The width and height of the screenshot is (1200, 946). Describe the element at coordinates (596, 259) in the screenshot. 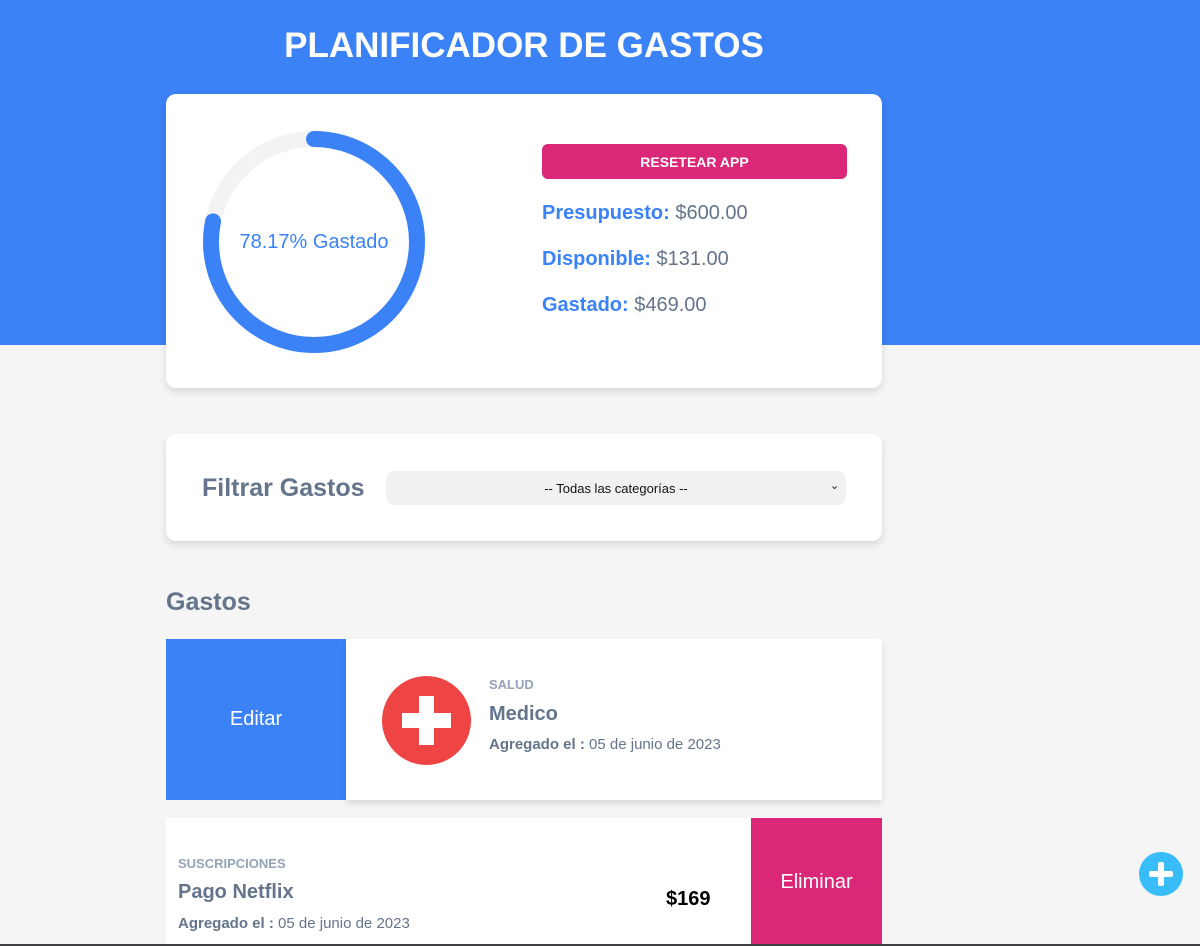

I see `available-label: Disponible:` at that location.